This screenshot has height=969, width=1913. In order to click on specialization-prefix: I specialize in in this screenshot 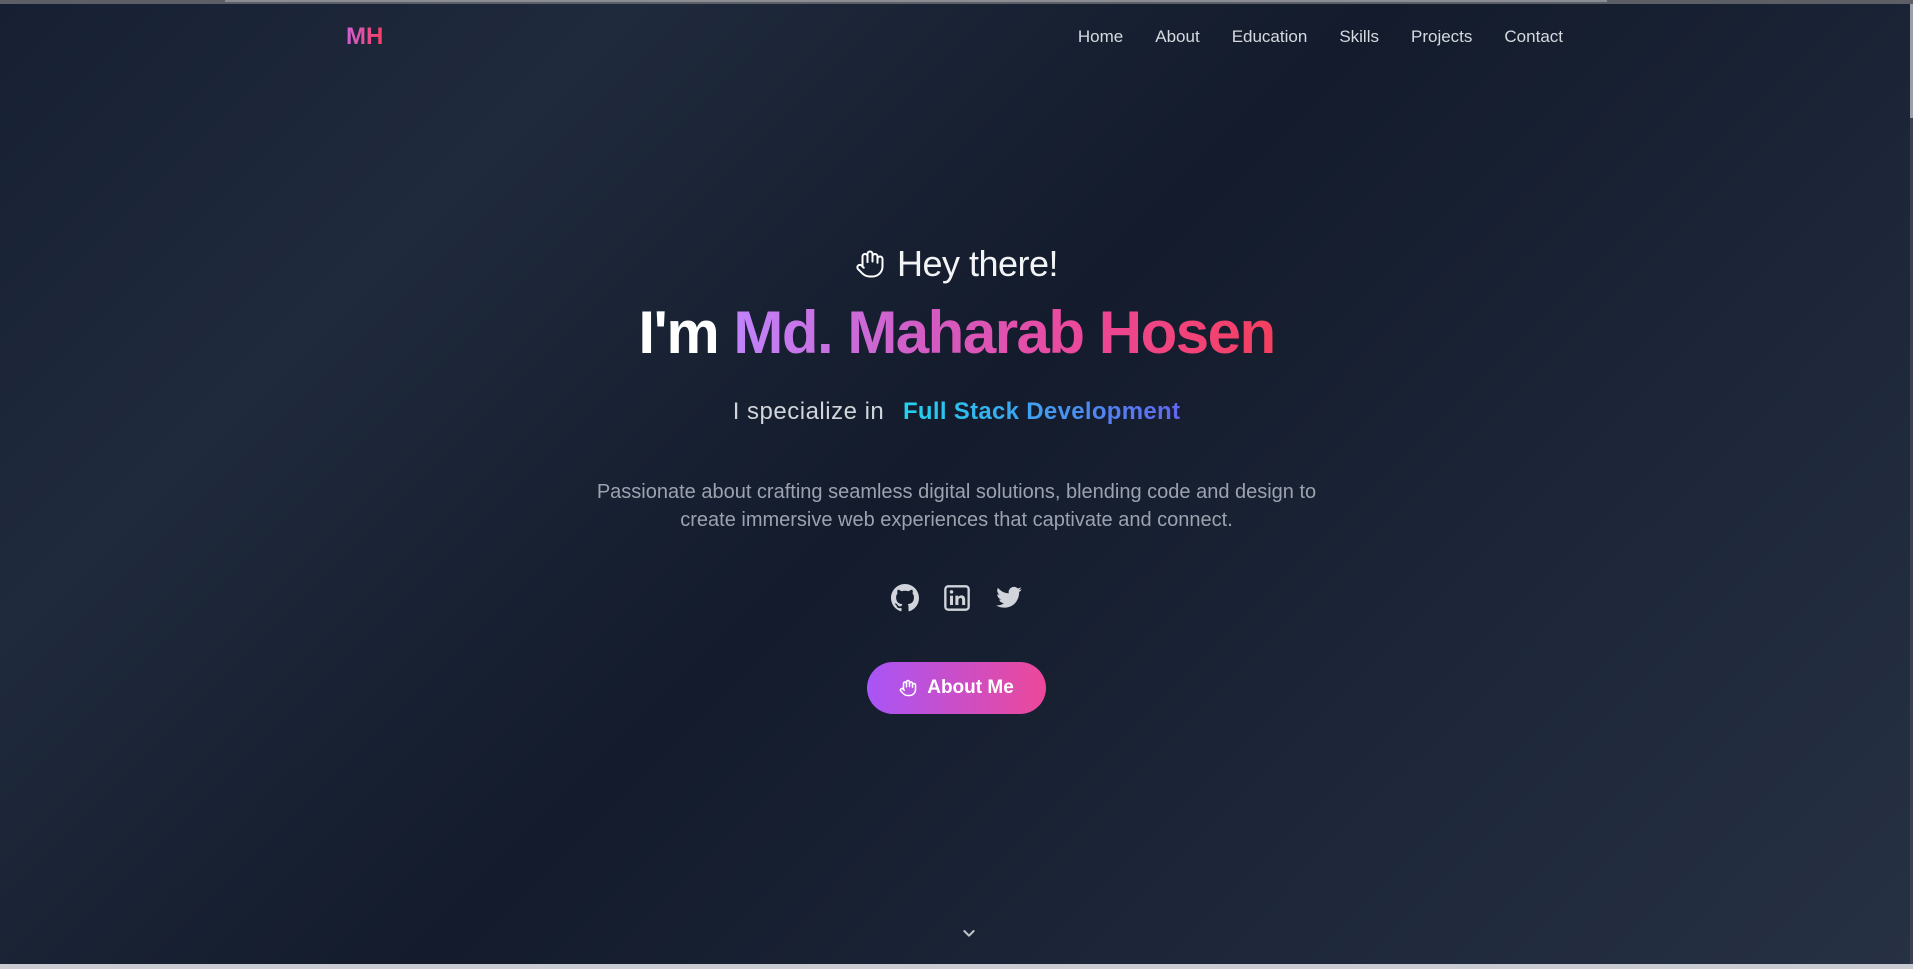, I will do `click(808, 411)`.